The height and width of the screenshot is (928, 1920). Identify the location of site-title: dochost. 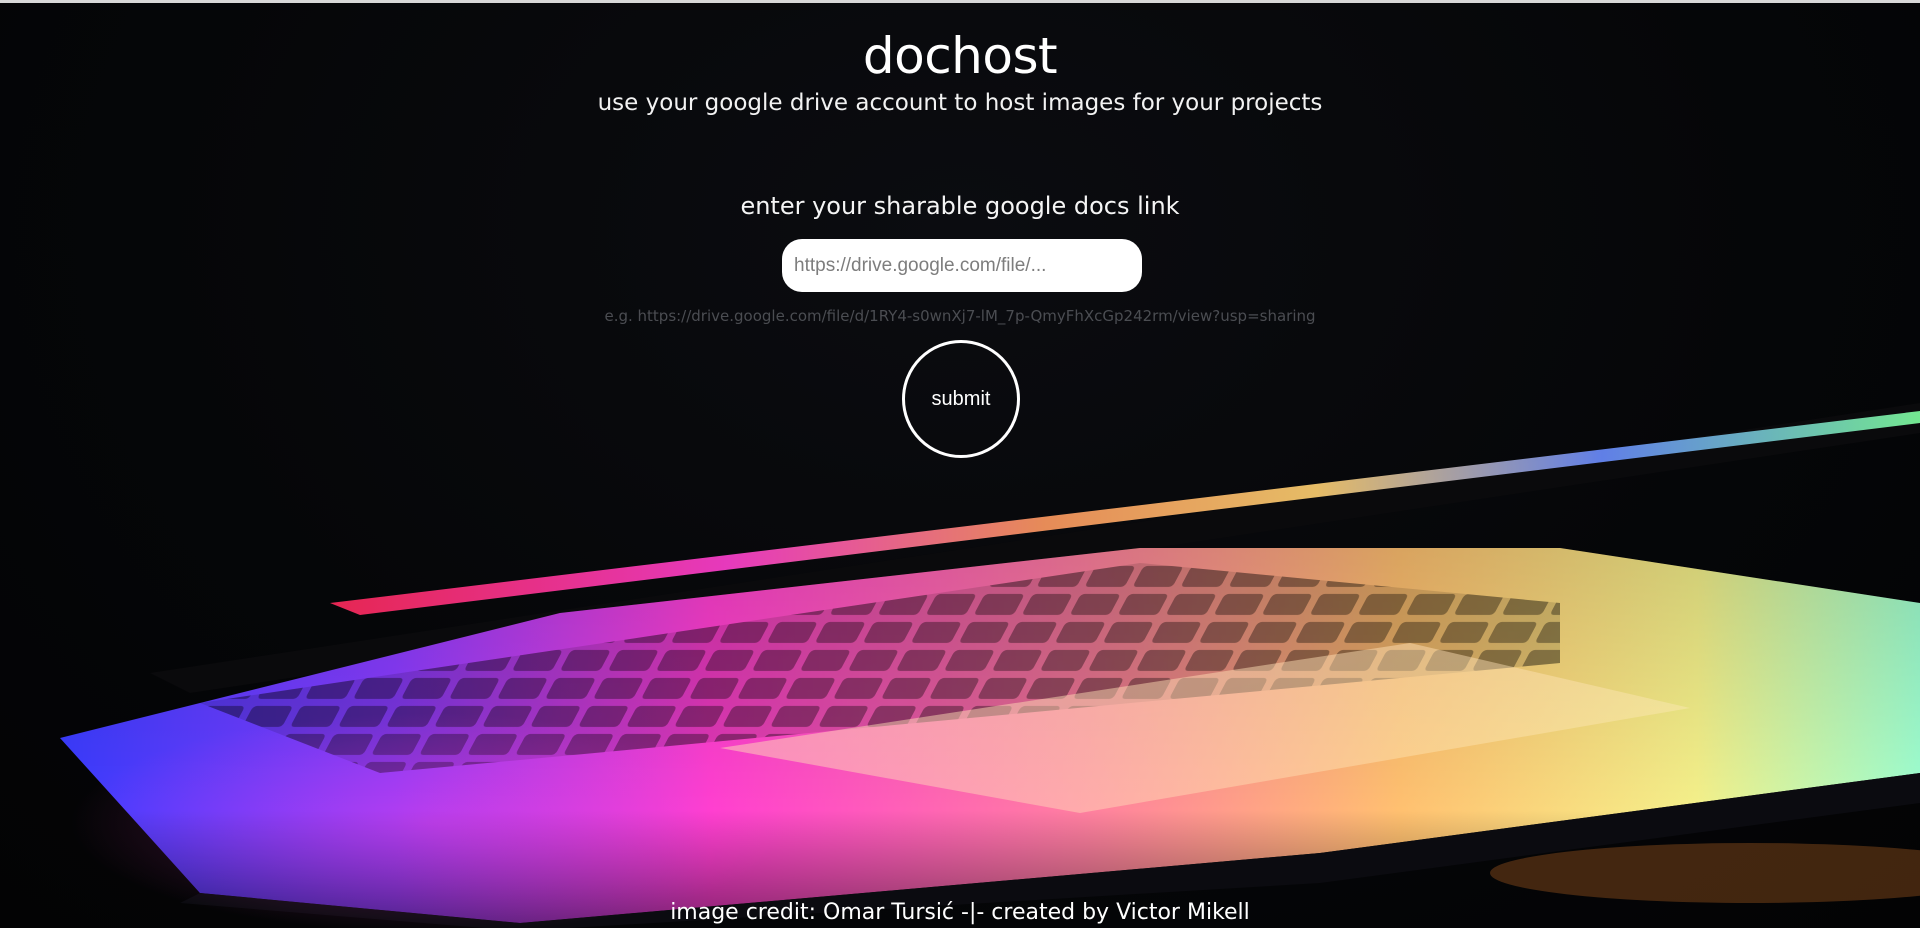
(960, 56).